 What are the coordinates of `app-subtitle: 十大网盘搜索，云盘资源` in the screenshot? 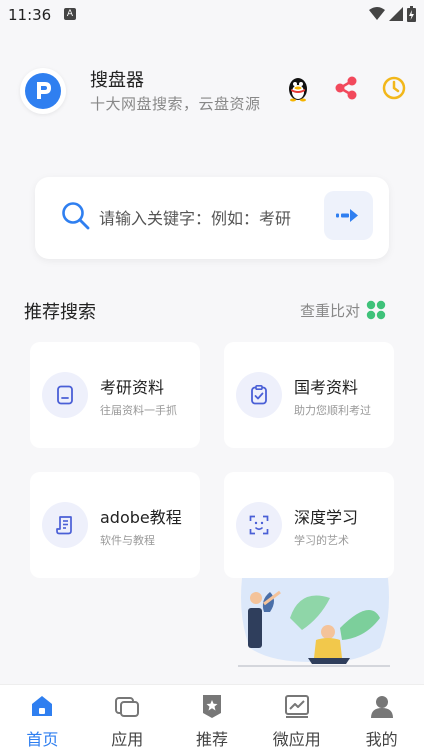 It's located at (175, 104).